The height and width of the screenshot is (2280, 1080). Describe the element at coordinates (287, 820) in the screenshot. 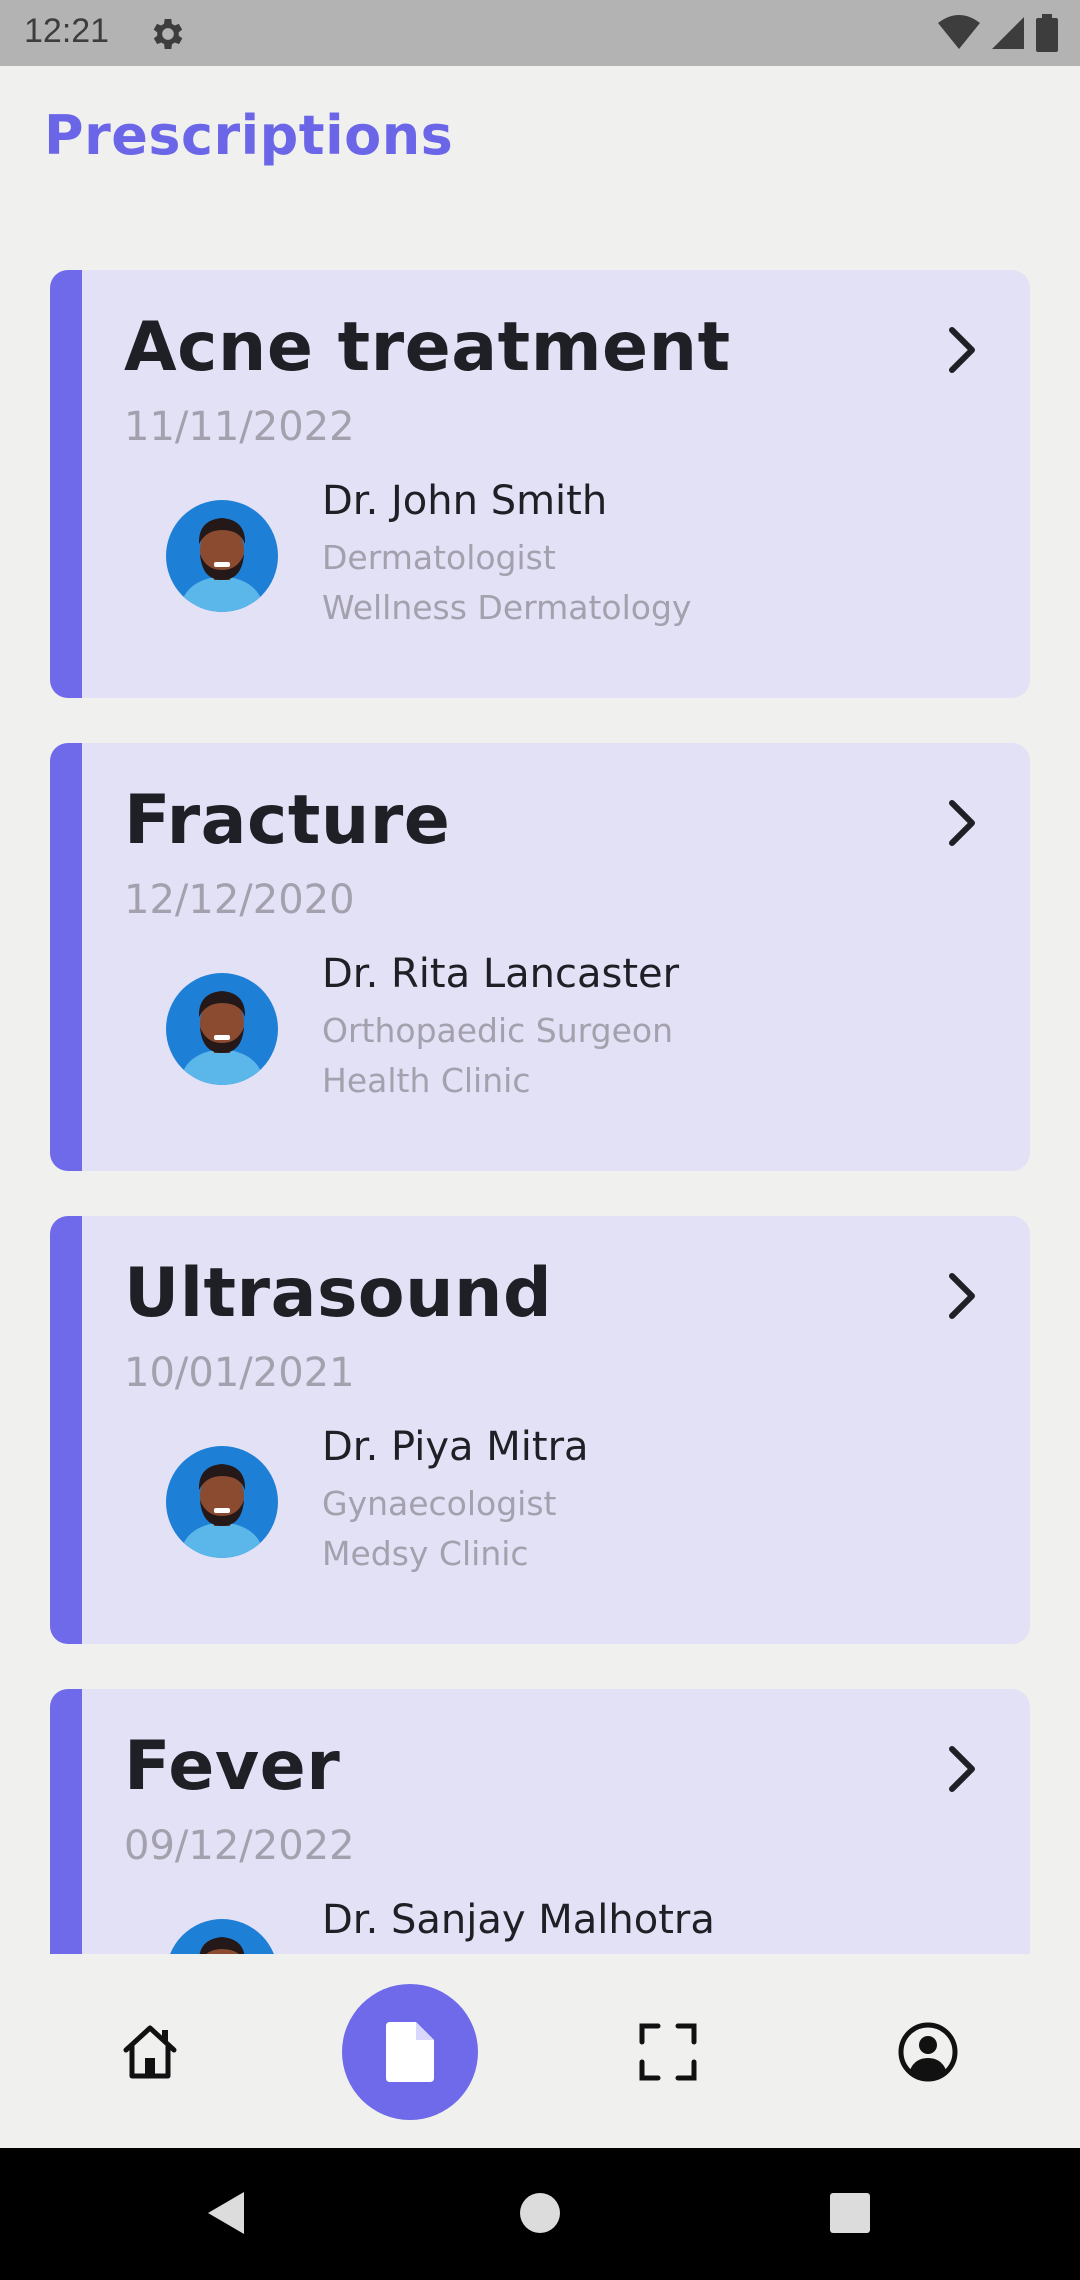

I see `card-title: Fracture` at that location.